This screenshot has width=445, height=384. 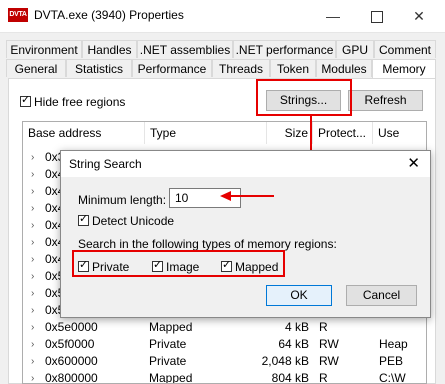 What do you see at coordinates (333, 16) in the screenshot?
I see `minimize-button: —` at bounding box center [333, 16].